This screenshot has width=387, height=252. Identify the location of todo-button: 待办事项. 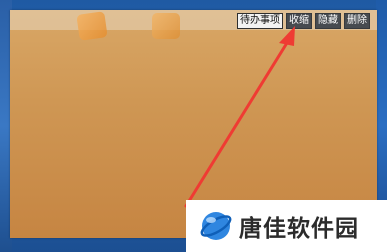
(260, 21).